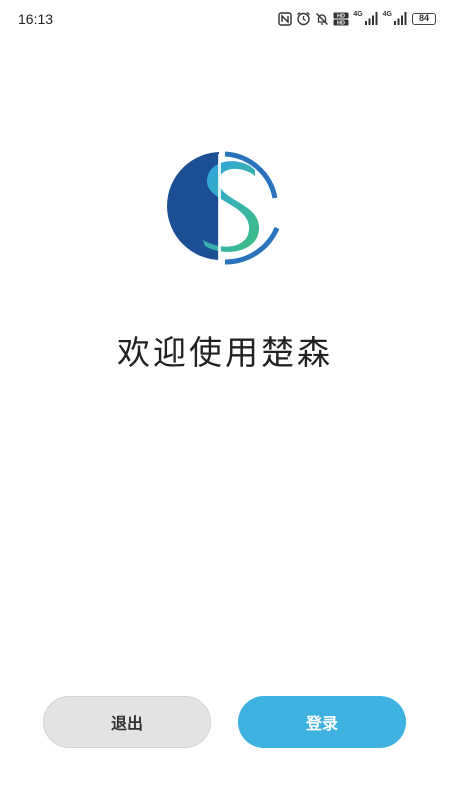 This screenshot has width=450, height=800. I want to click on network-type-1: 4G, so click(358, 14).